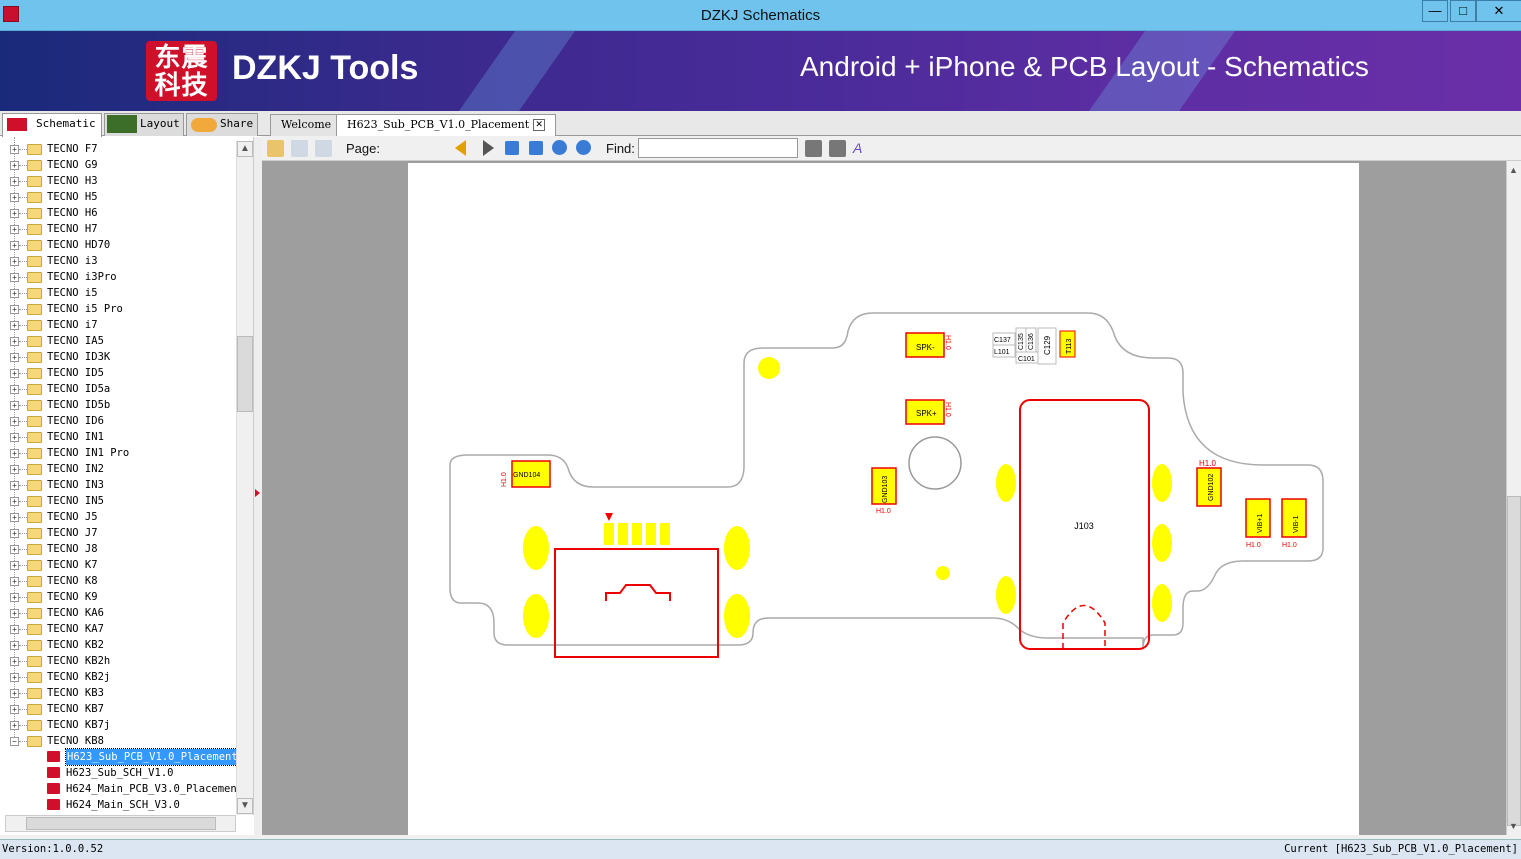  I want to click on fit-page-icon, so click(536, 148).